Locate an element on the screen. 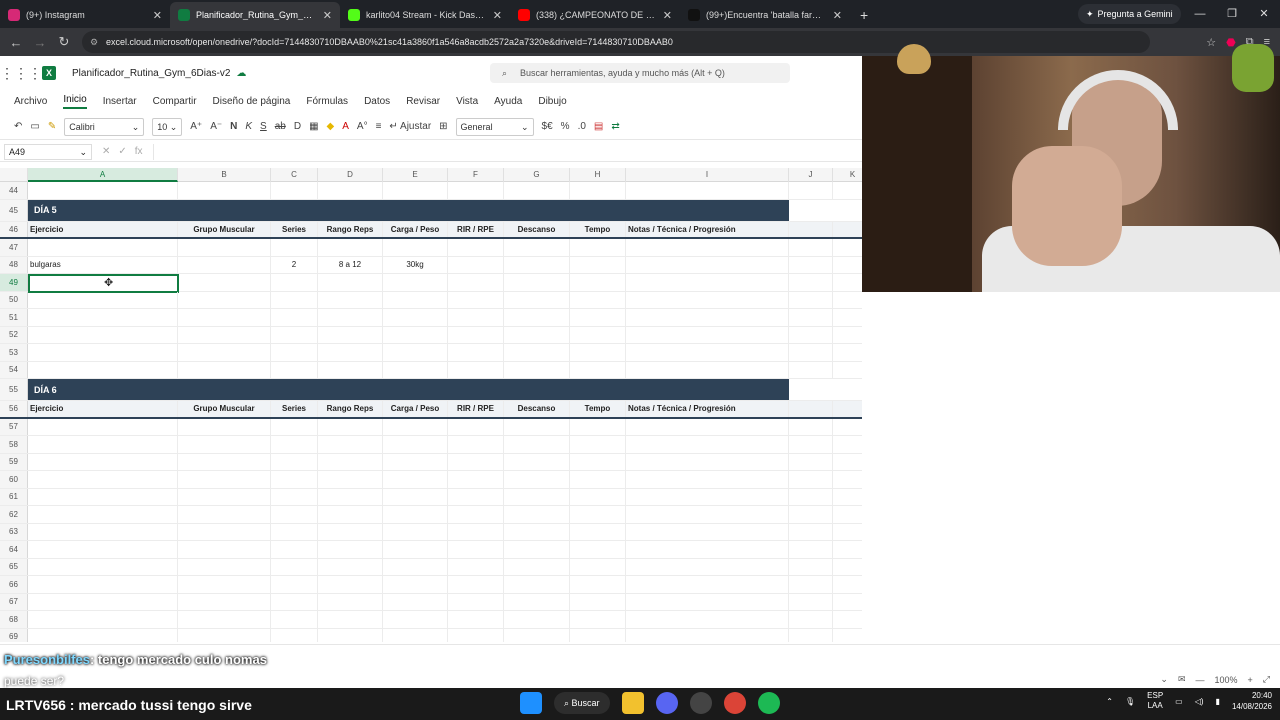 The width and height of the screenshot is (1280, 720). discord-icon is located at coordinates (666, 703).